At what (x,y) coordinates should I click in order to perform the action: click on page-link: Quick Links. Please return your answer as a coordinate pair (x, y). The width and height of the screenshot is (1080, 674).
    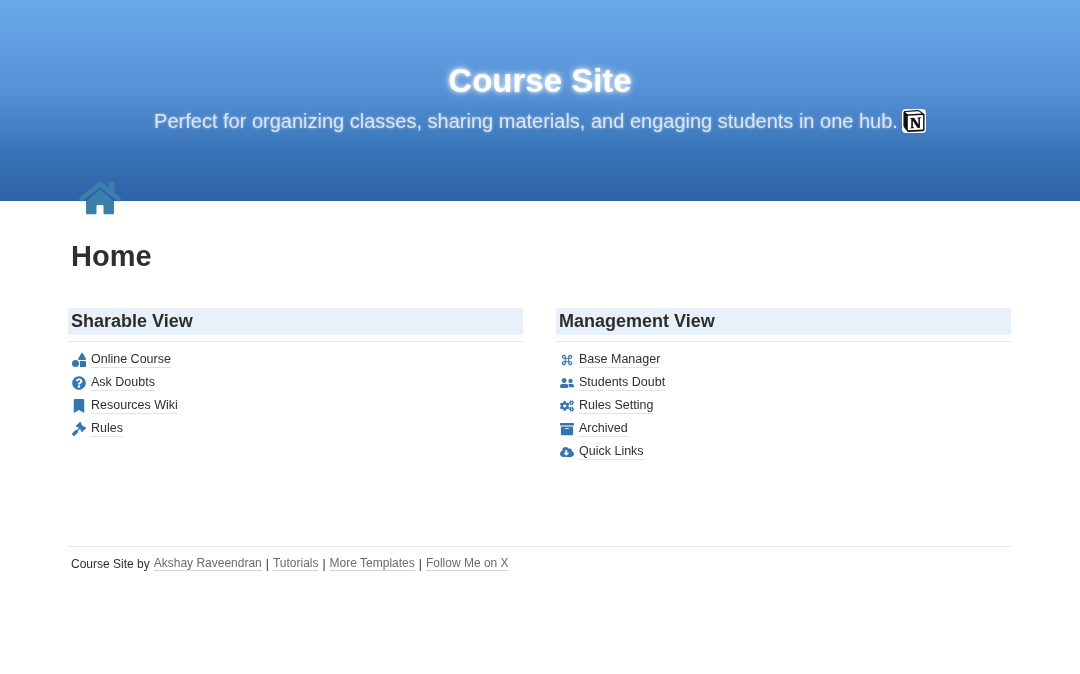
    Looking at the image, I should click on (611, 451).